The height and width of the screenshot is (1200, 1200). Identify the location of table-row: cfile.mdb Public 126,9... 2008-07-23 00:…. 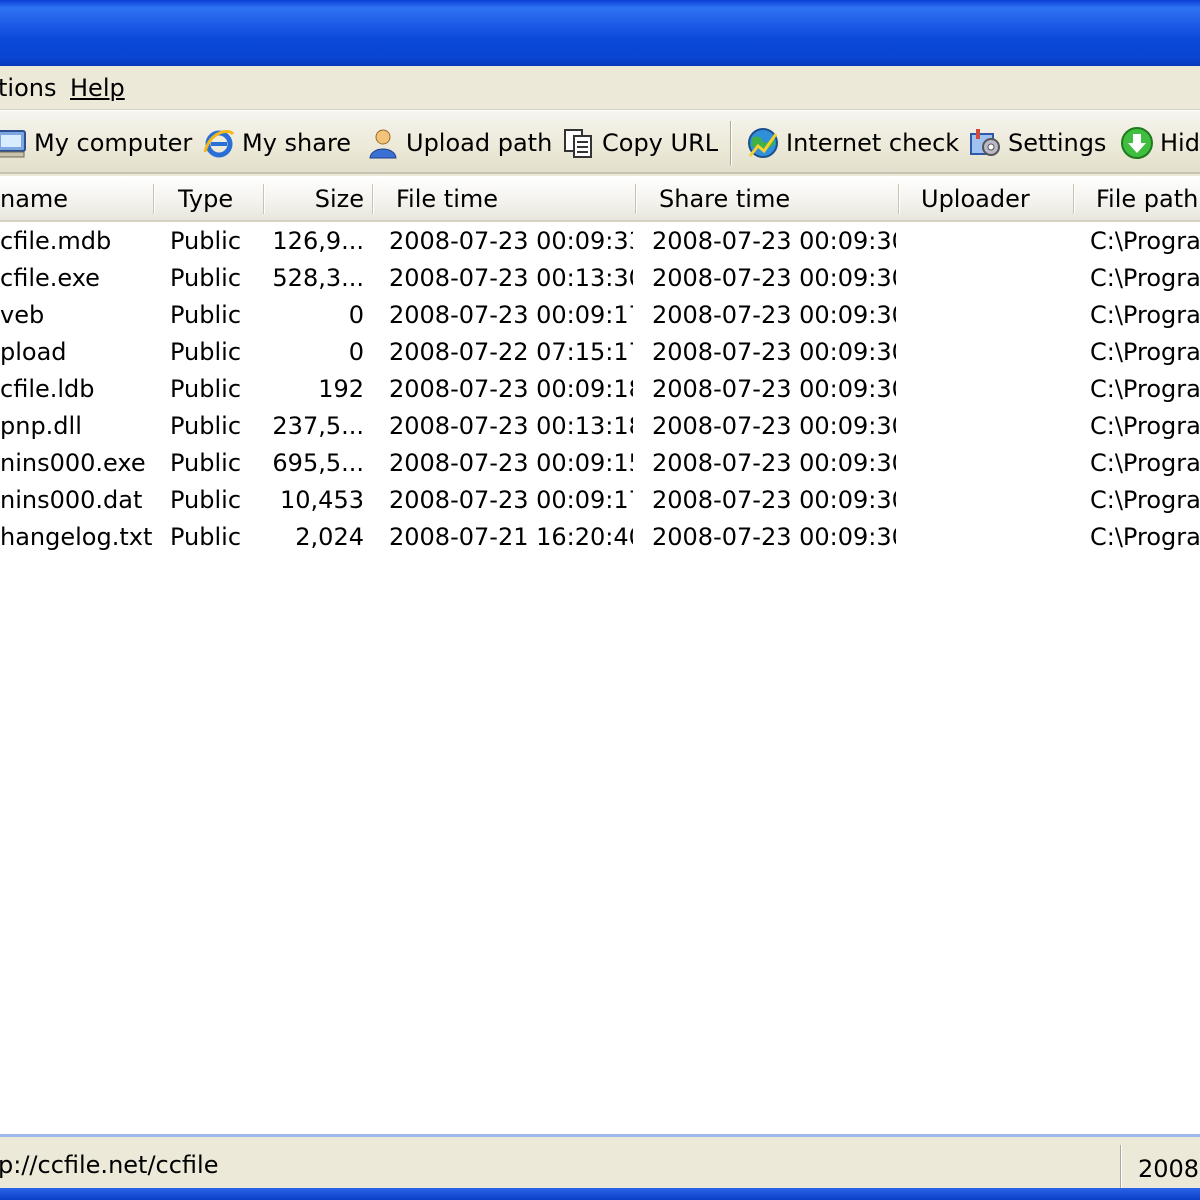
(600, 241).